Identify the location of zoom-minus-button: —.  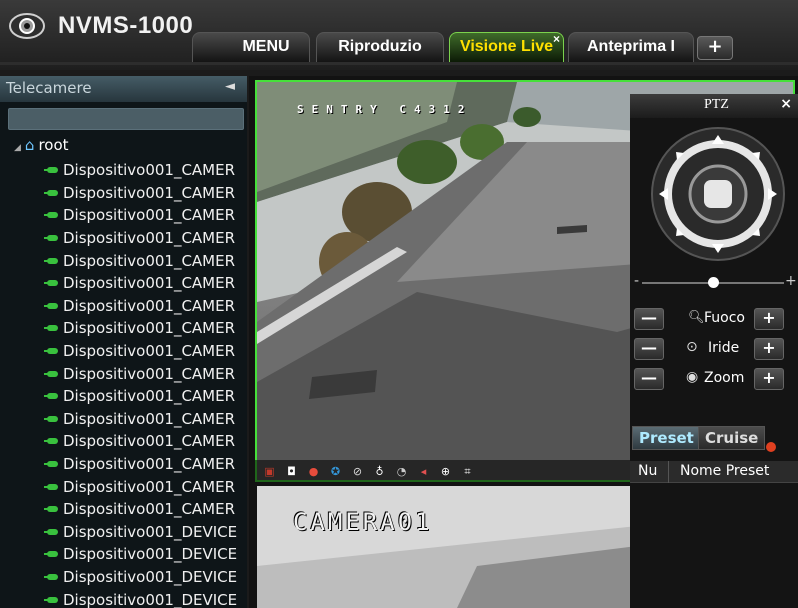
(649, 379).